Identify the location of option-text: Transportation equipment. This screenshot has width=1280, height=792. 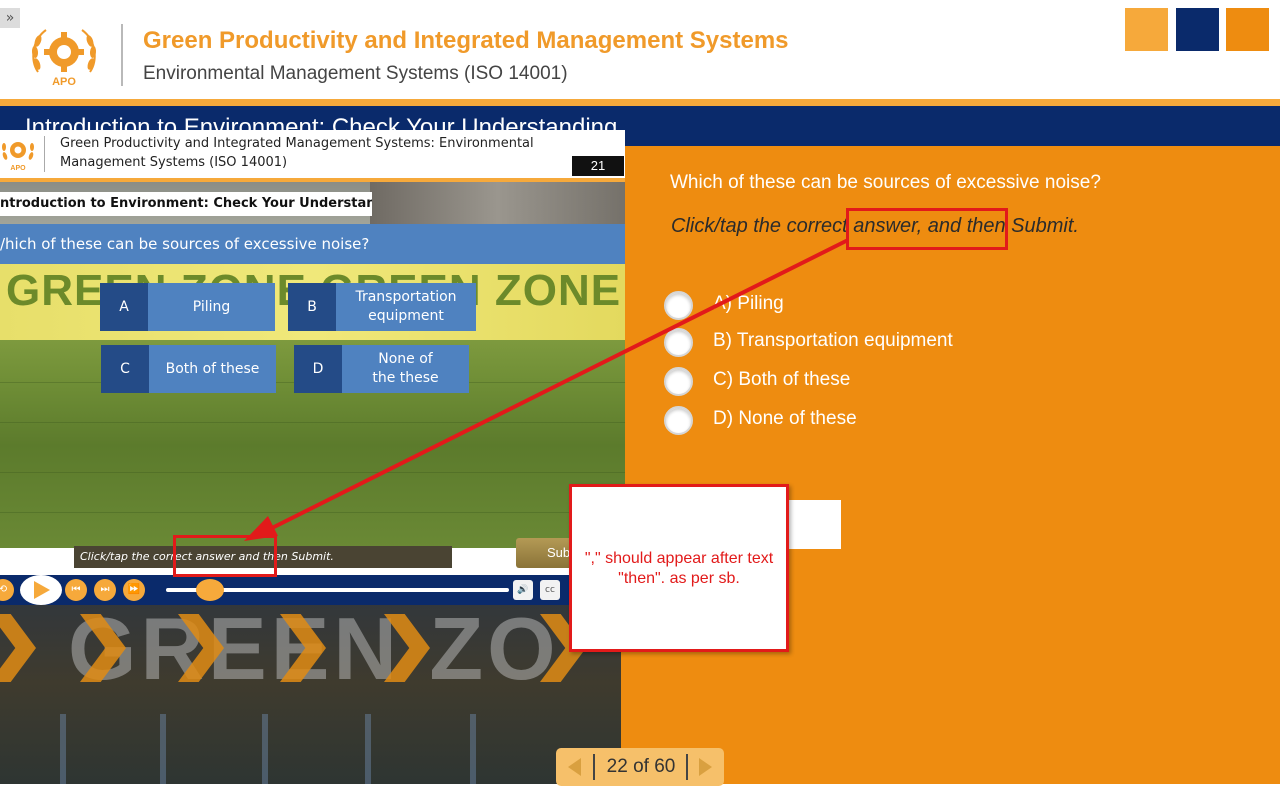
(406, 307).